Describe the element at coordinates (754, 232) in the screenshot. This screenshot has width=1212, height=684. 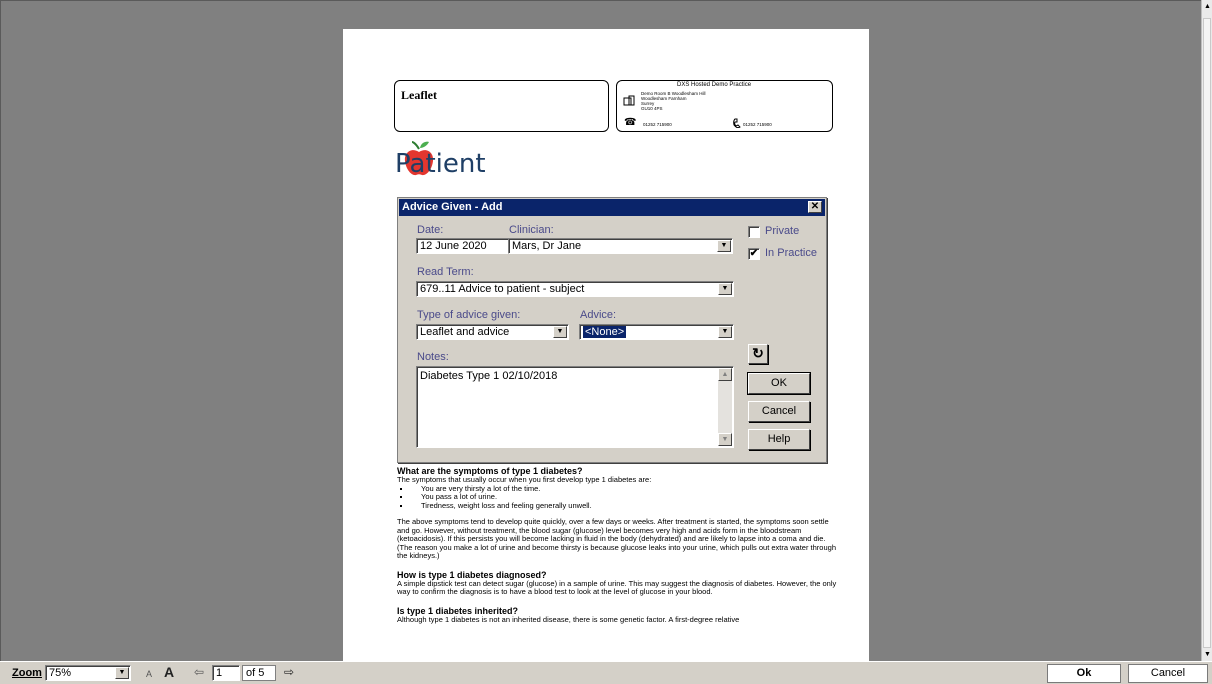
I see `private-checkbox` at that location.